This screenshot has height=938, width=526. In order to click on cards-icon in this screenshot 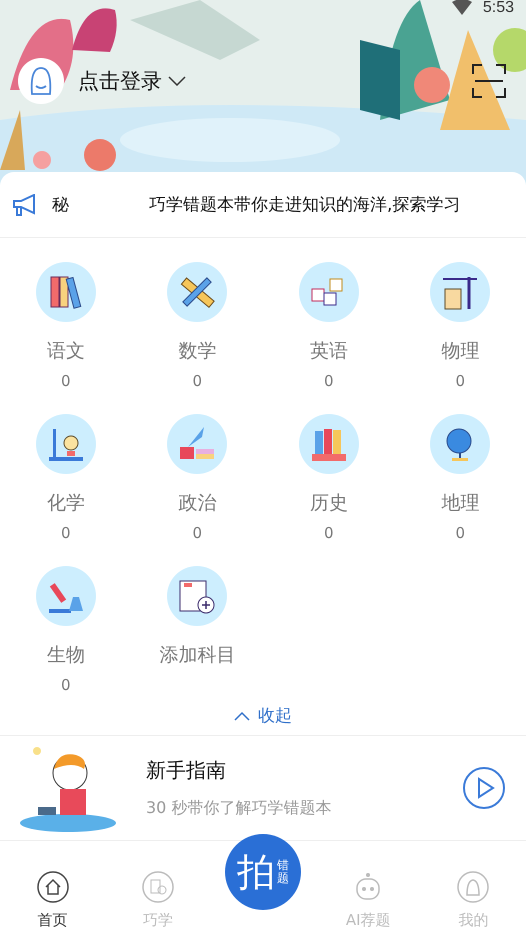, I will do `click(158, 887)`.